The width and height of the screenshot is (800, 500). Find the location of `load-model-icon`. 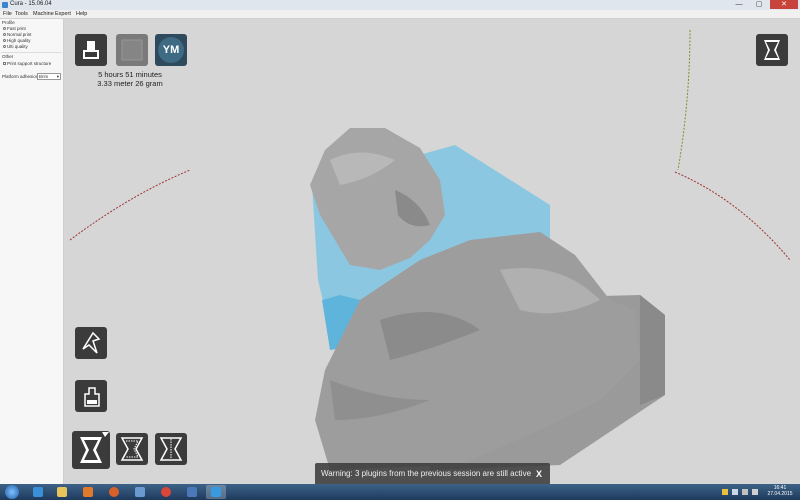

load-model-icon is located at coordinates (91, 50).